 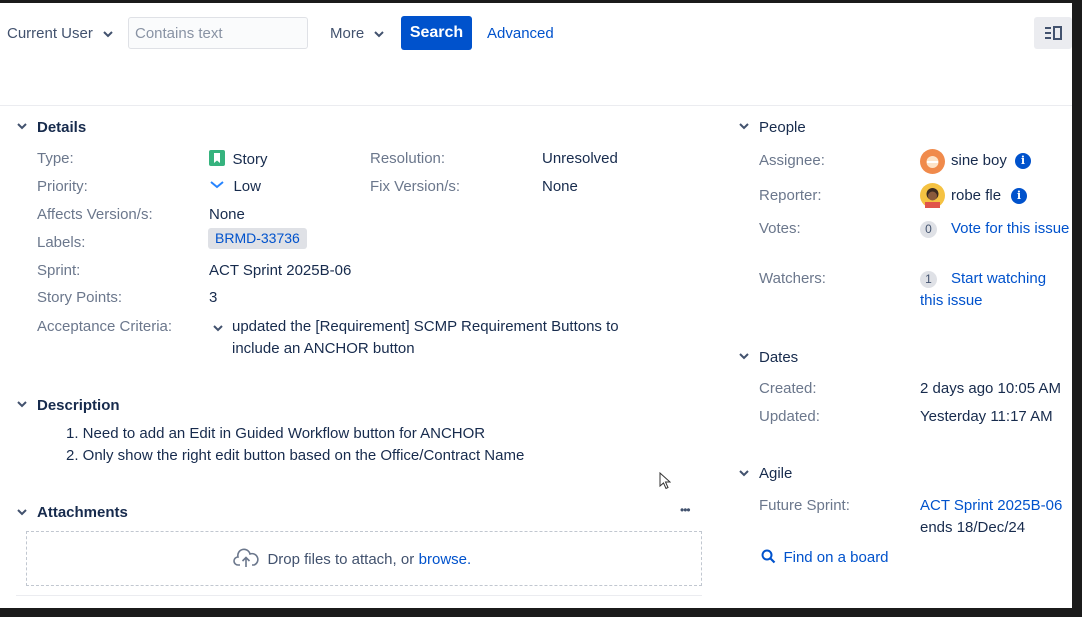 What do you see at coordinates (778, 357) in the screenshot?
I see `dates-header: Dates` at bounding box center [778, 357].